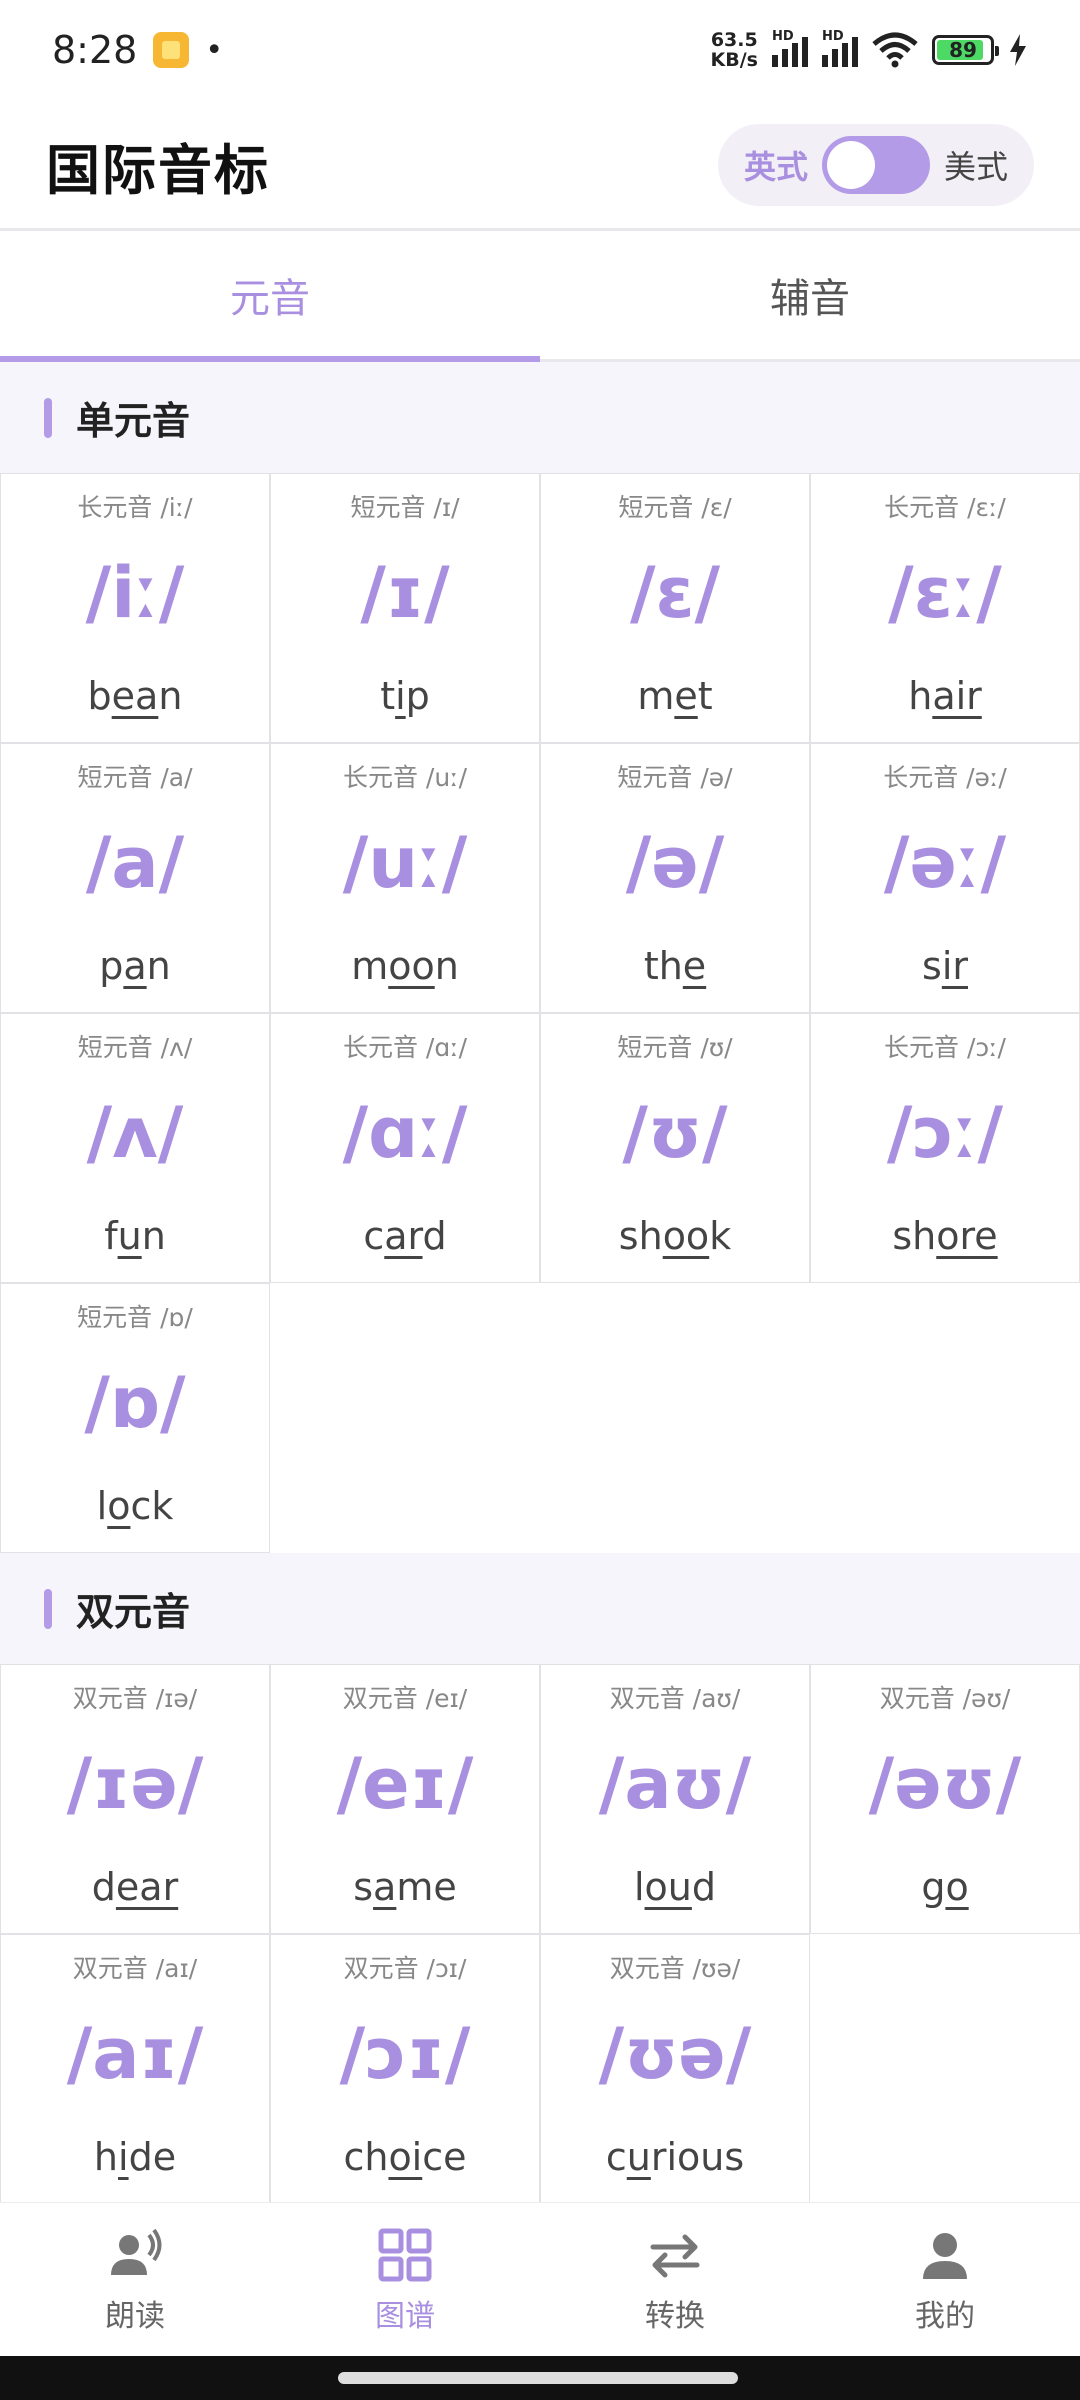 Image resolution: width=1080 pixels, height=2400 pixels. What do you see at coordinates (405, 2068) in the screenshot?
I see `phoneme-card: 双元音 /ɔɪ/ /ɔɪ/choice` at bounding box center [405, 2068].